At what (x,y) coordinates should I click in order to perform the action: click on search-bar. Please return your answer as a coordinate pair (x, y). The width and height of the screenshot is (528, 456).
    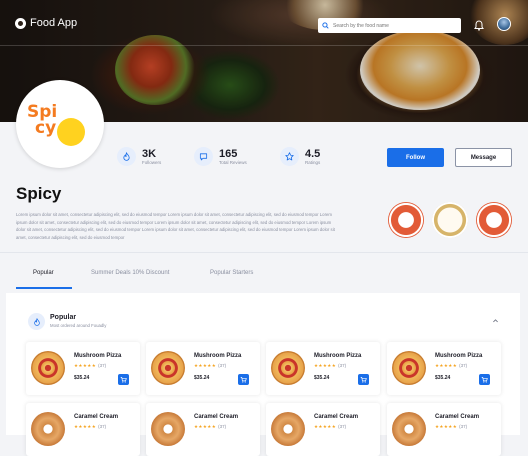
    Looking at the image, I should click on (389, 25).